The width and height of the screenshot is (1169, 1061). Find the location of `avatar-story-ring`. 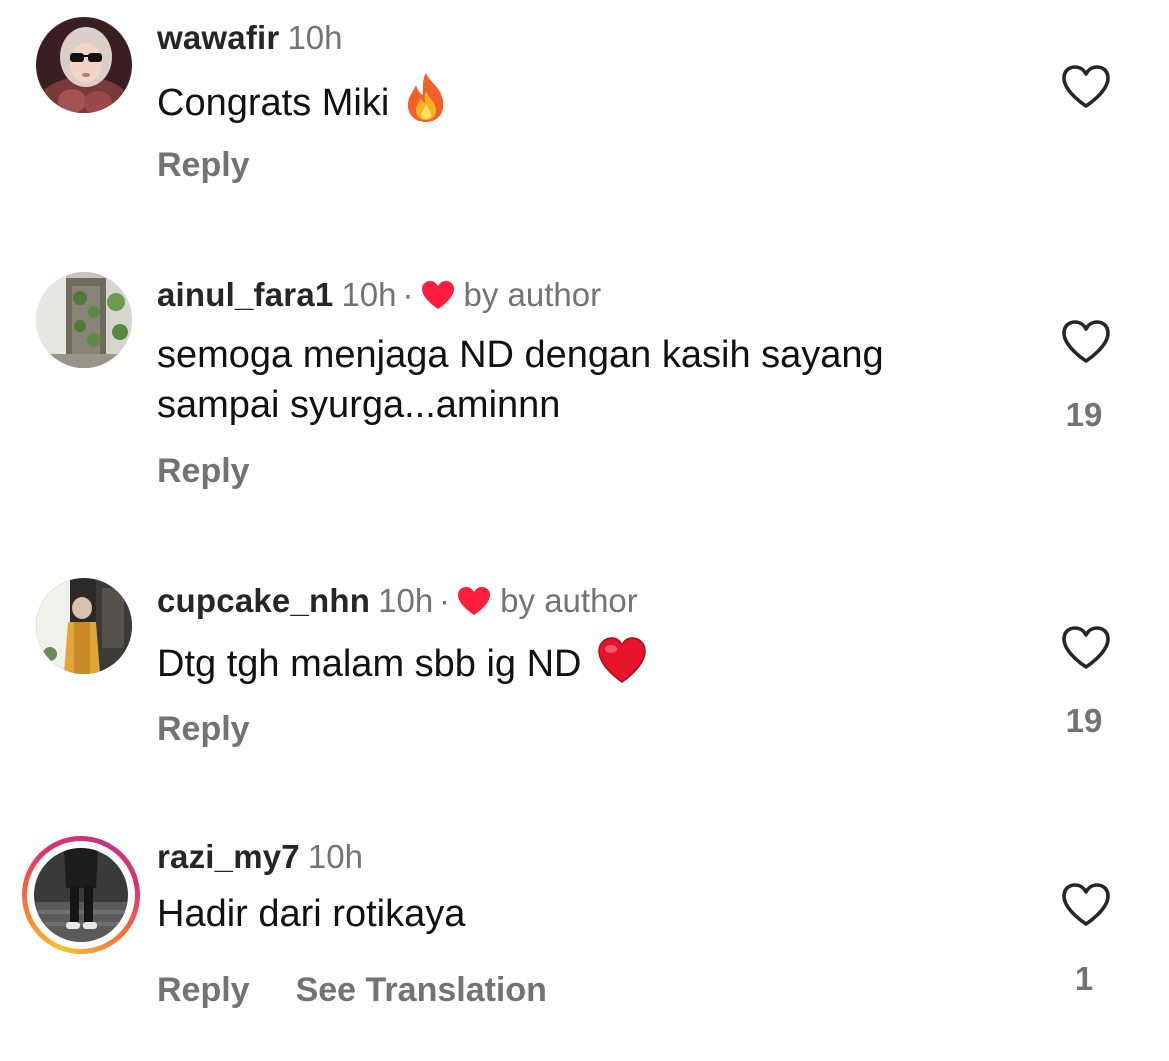

avatar-story-ring is located at coordinates (81, 895).